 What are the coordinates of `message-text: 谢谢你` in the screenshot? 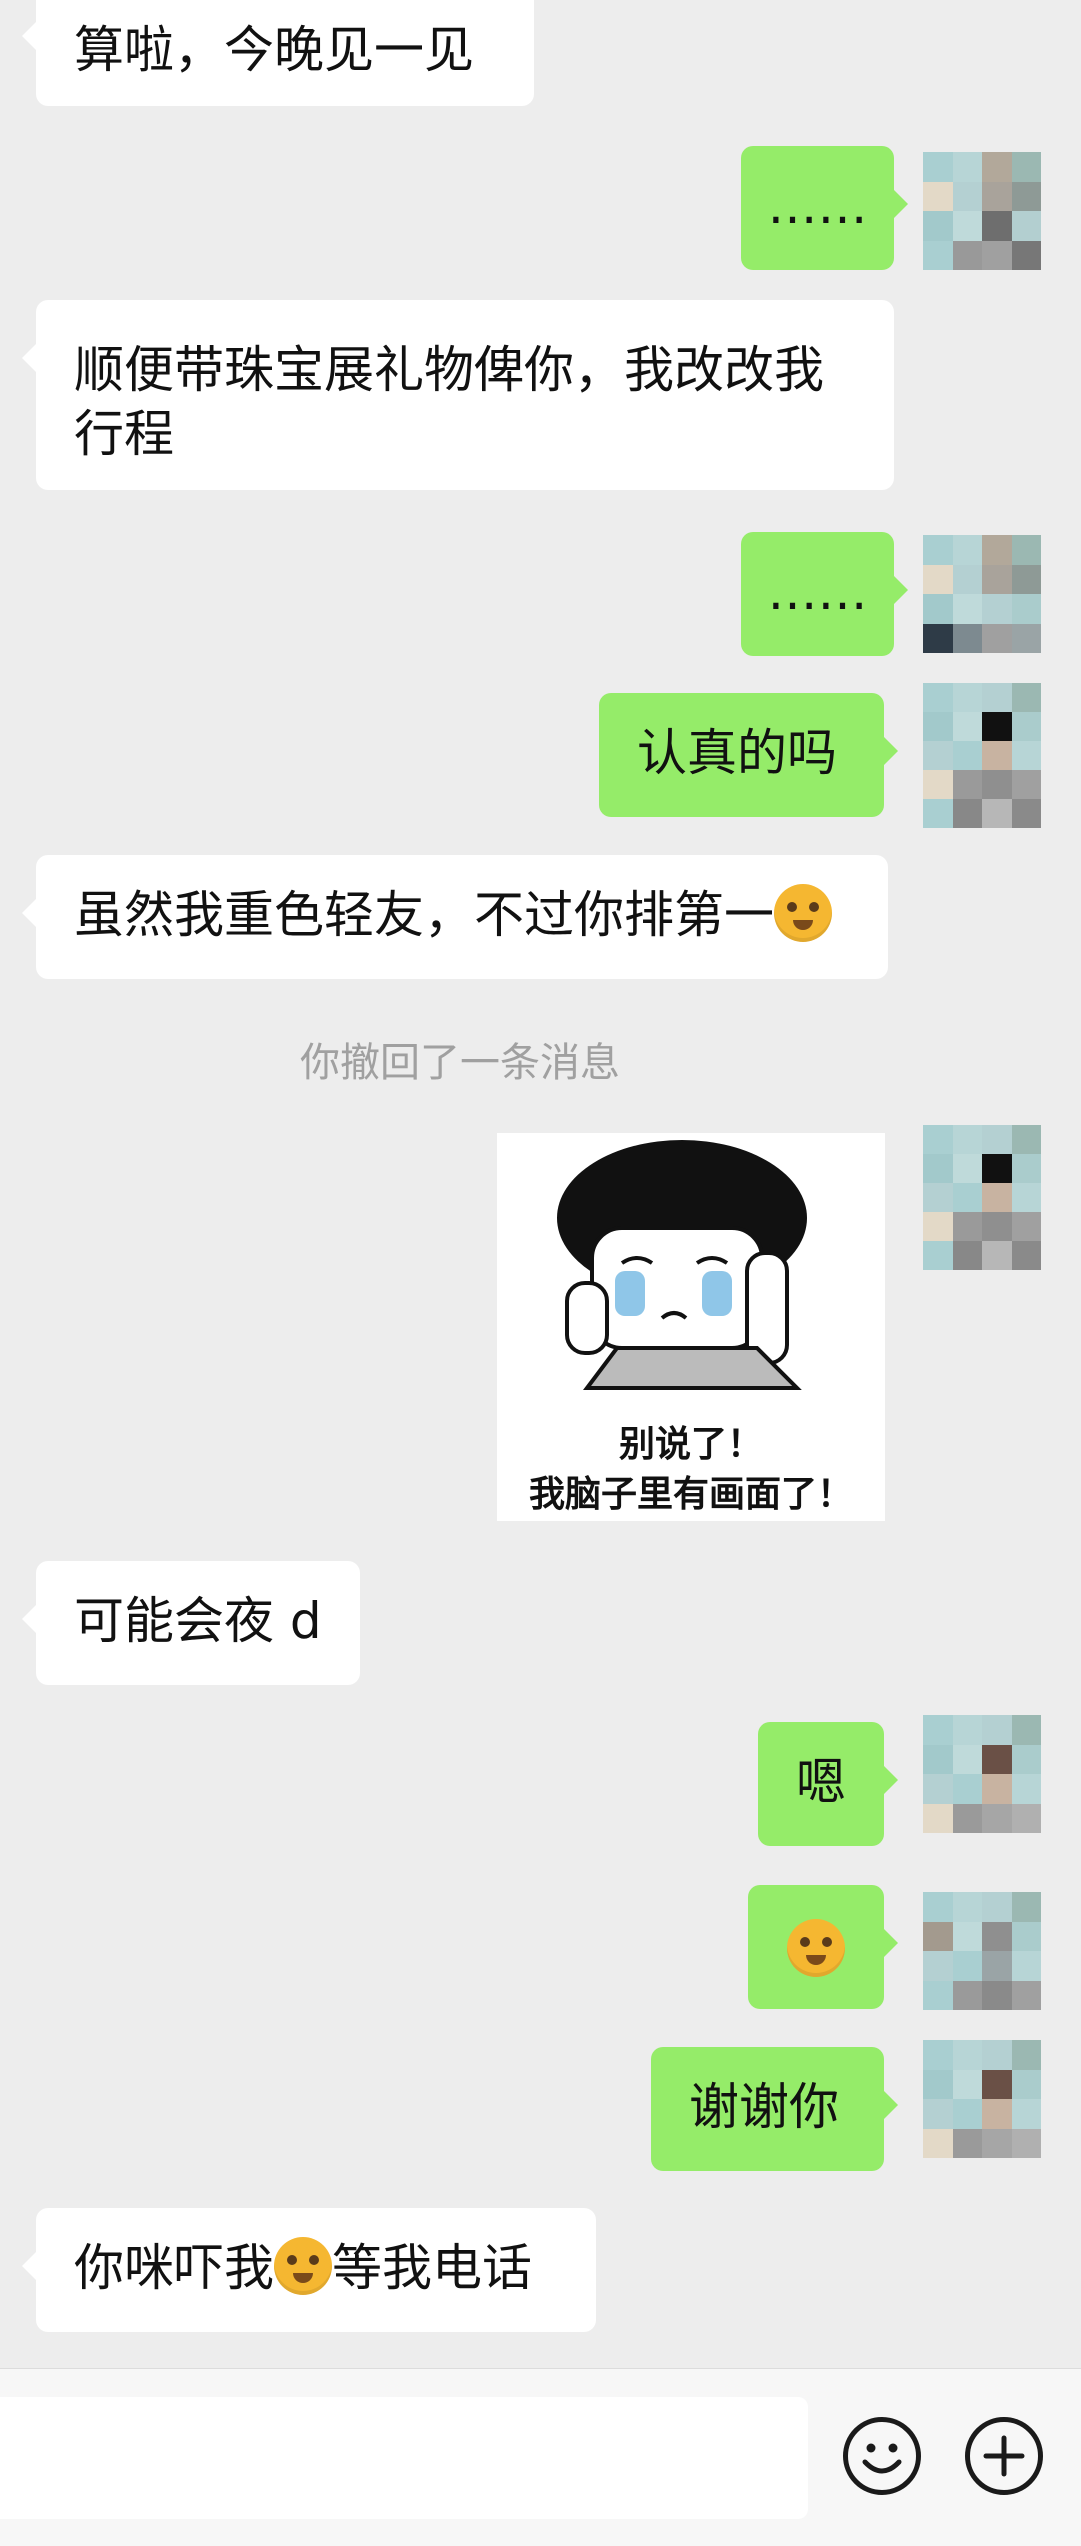 It's located at (764, 2107).